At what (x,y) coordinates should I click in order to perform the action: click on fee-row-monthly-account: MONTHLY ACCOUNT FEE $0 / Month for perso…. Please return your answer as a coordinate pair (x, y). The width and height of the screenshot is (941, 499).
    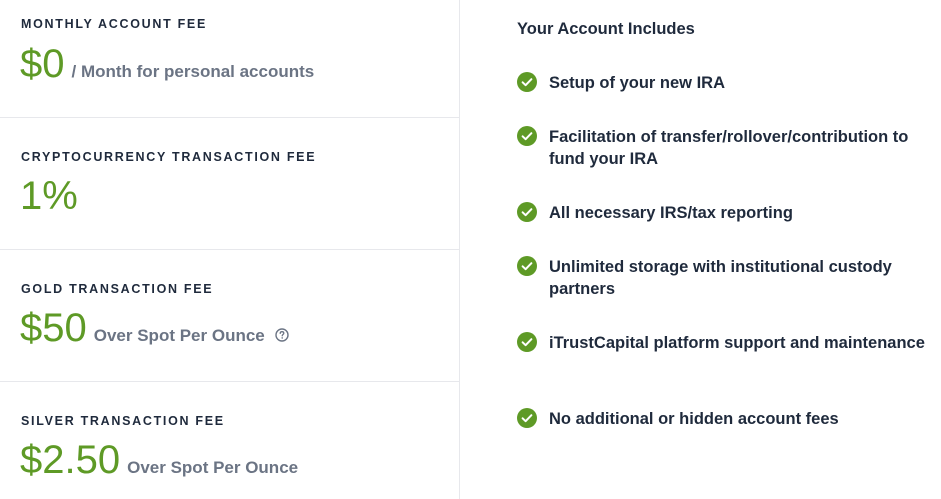
    Looking at the image, I should click on (230, 59).